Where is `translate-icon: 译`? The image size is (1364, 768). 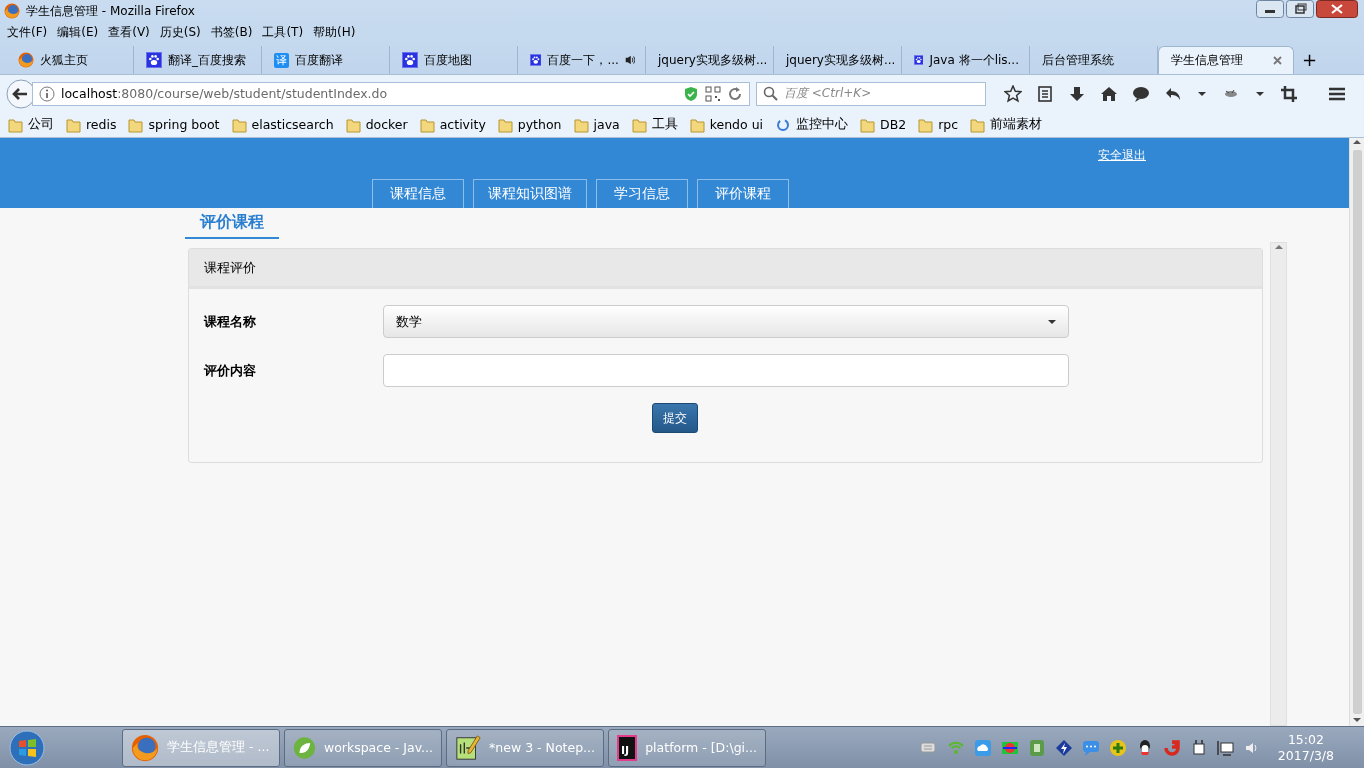
translate-icon: 译 is located at coordinates (281, 60).